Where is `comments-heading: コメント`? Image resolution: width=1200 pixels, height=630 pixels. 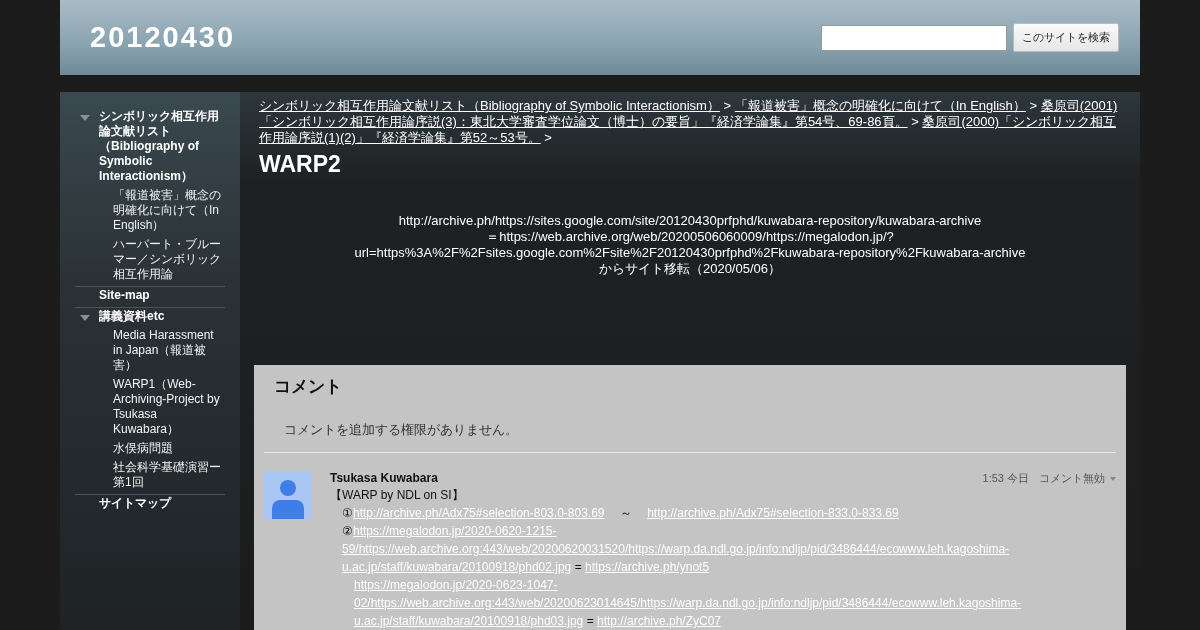 comments-heading: コメント is located at coordinates (308, 387).